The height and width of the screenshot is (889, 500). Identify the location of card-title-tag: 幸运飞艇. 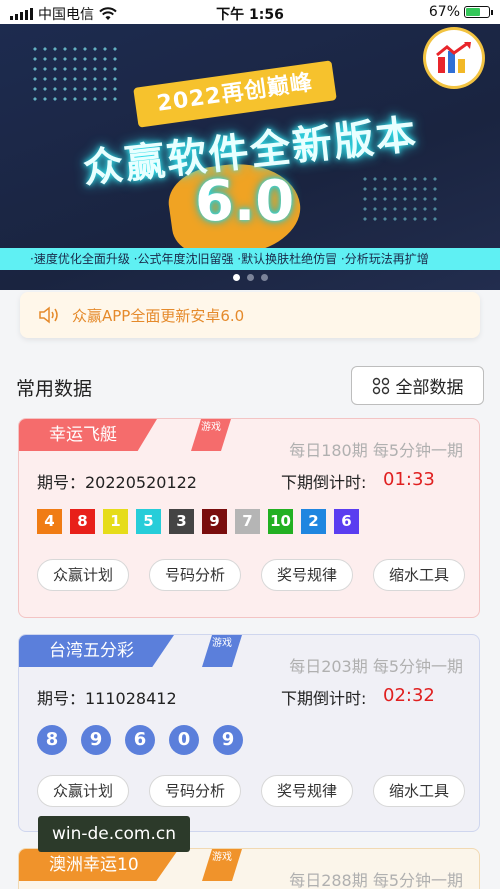
(88, 435).